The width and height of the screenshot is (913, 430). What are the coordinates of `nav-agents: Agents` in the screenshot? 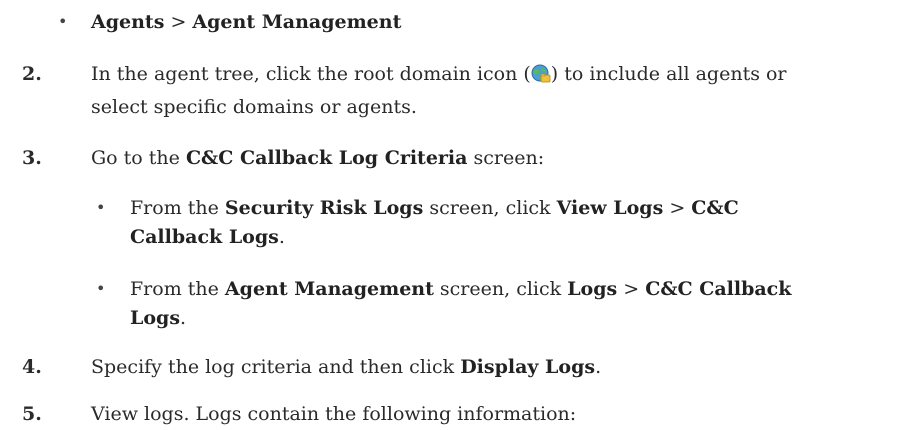 It's located at (128, 22).